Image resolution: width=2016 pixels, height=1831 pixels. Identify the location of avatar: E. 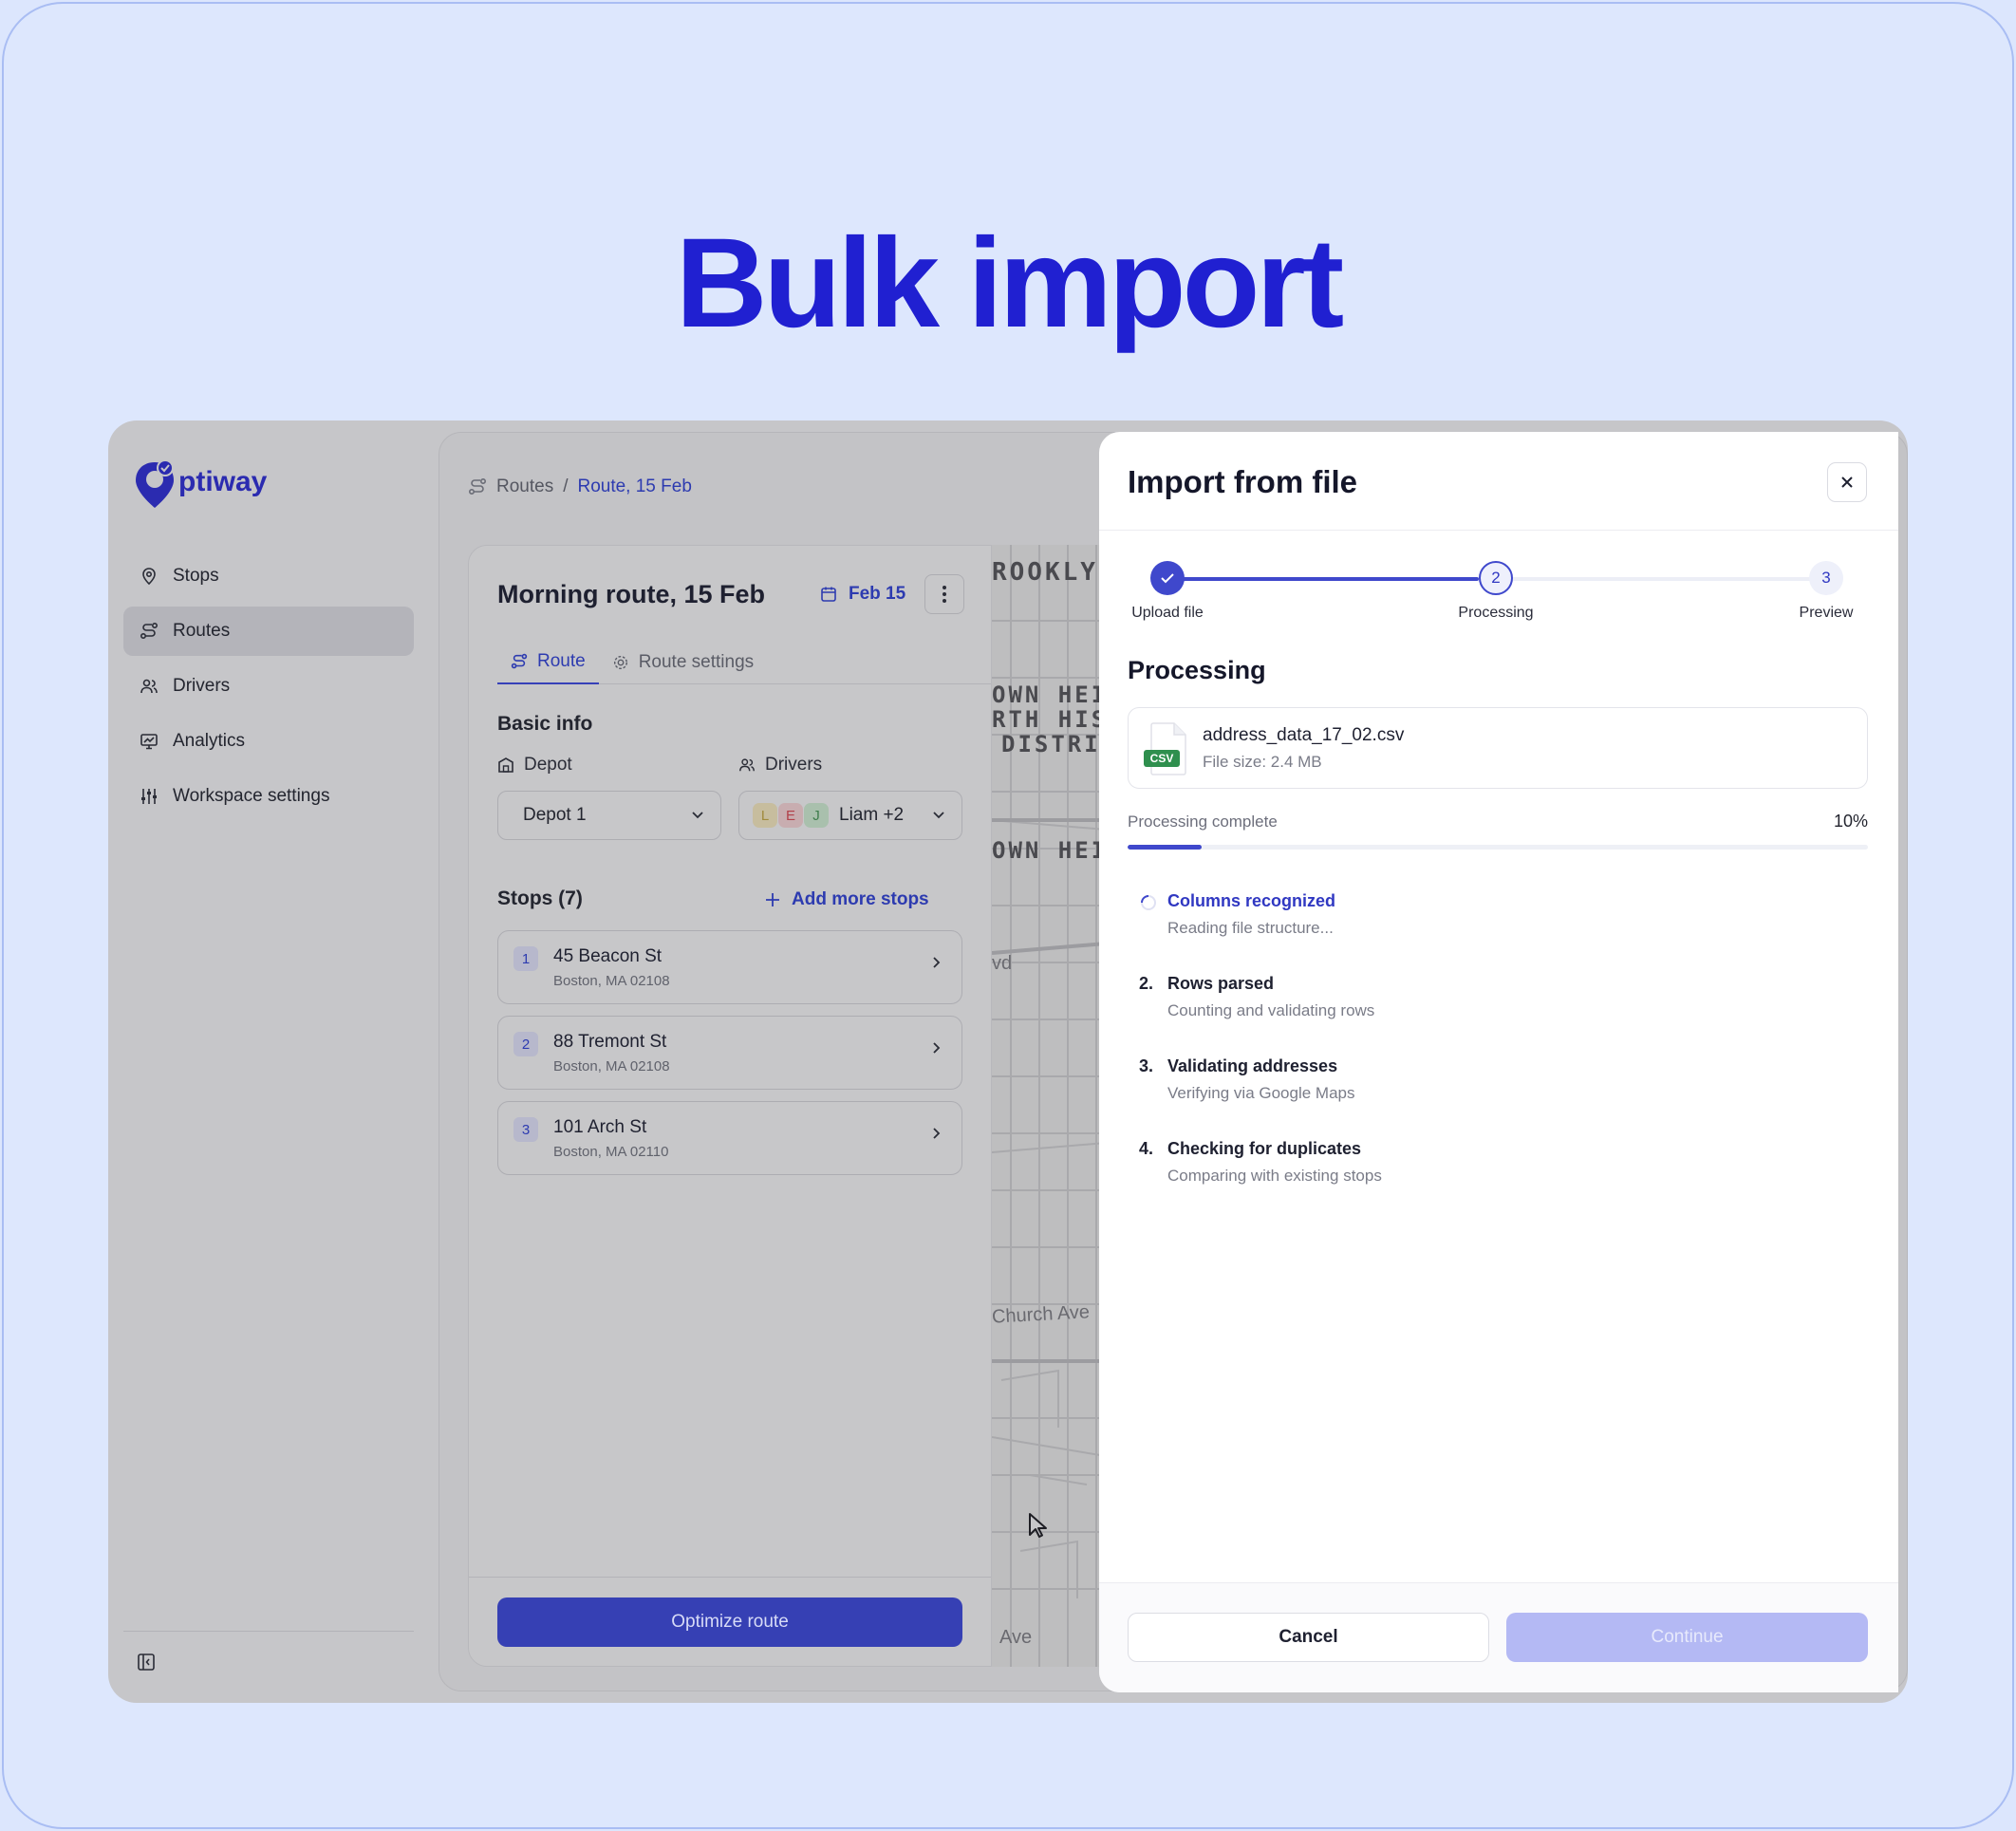
(791, 815).